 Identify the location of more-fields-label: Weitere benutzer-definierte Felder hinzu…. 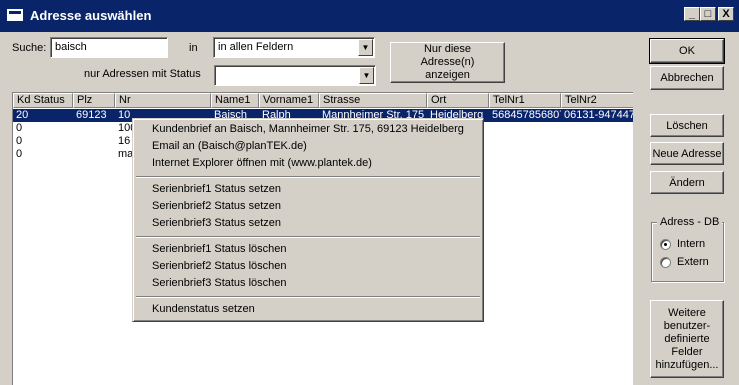
(687, 338).